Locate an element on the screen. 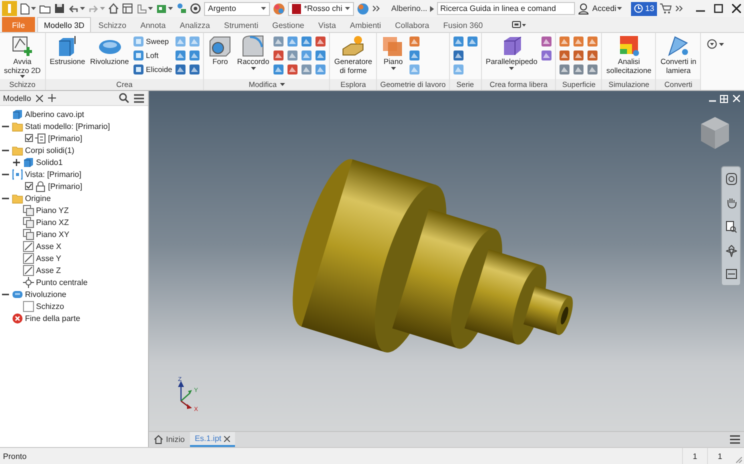 Image resolution: width=744 pixels, height=464 pixels. folder-icon is located at coordinates (45, 9).